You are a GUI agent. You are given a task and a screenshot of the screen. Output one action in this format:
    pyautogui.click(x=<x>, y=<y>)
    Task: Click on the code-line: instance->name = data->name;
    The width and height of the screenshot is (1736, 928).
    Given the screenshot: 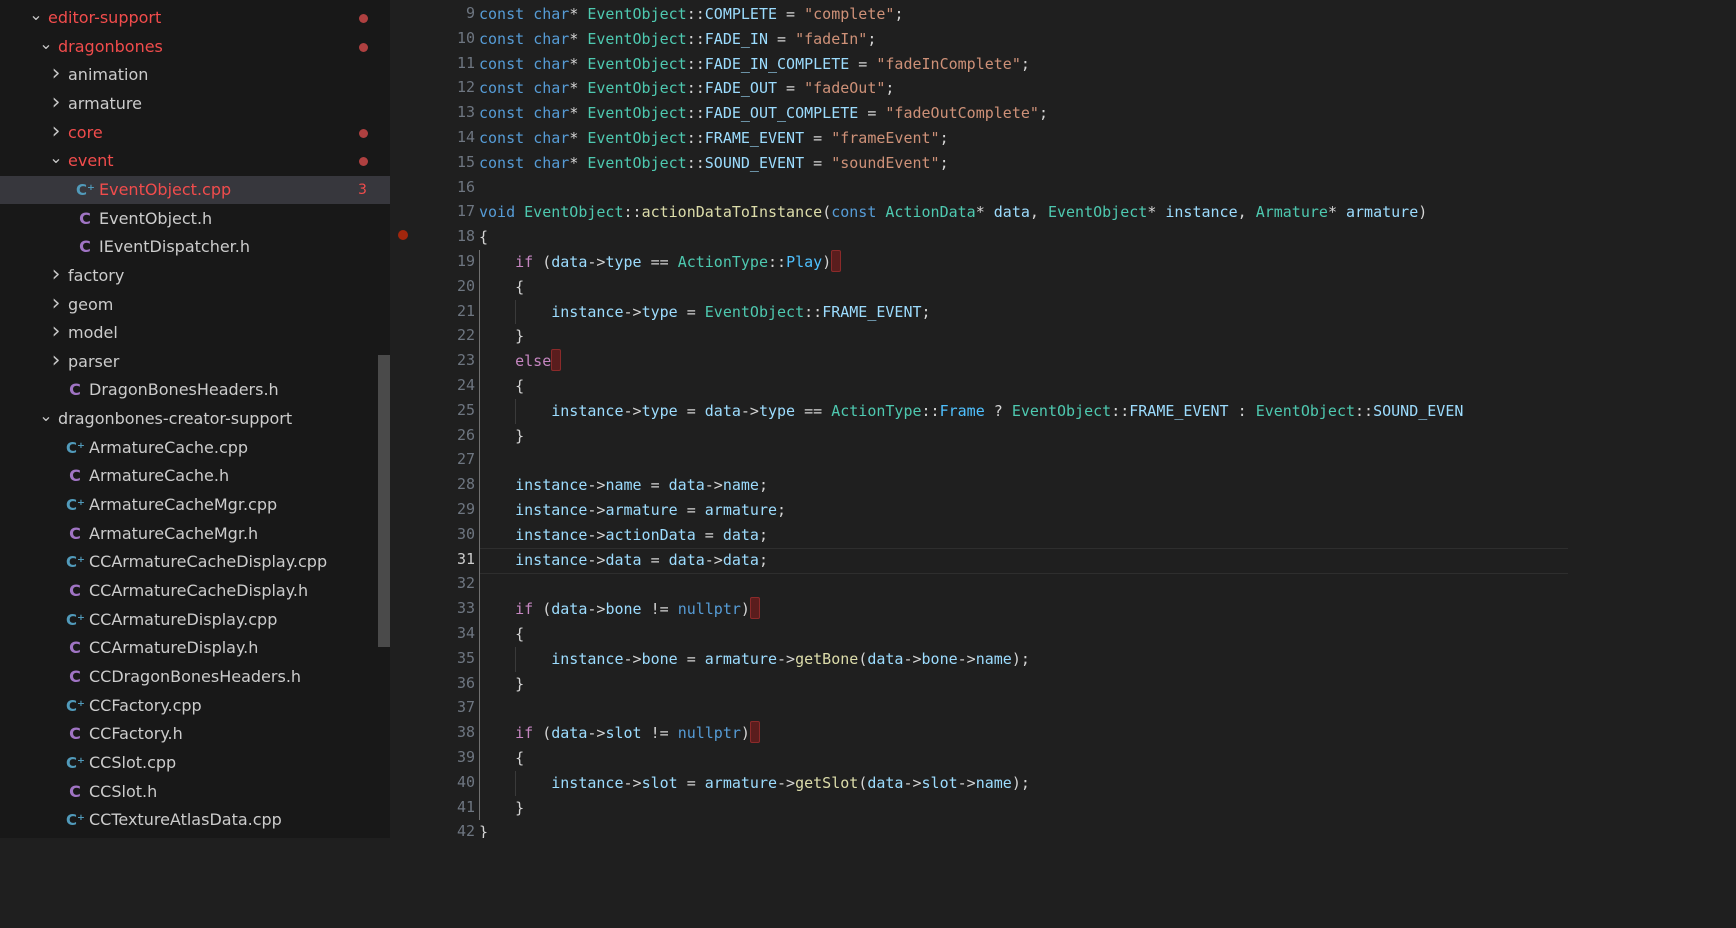 What is the action you would take?
    pyautogui.click(x=623, y=485)
    